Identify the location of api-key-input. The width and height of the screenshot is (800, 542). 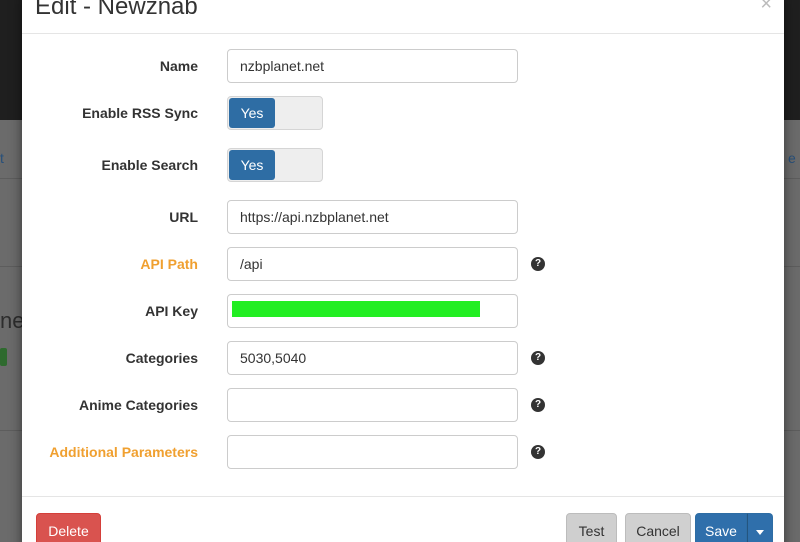
(372, 311).